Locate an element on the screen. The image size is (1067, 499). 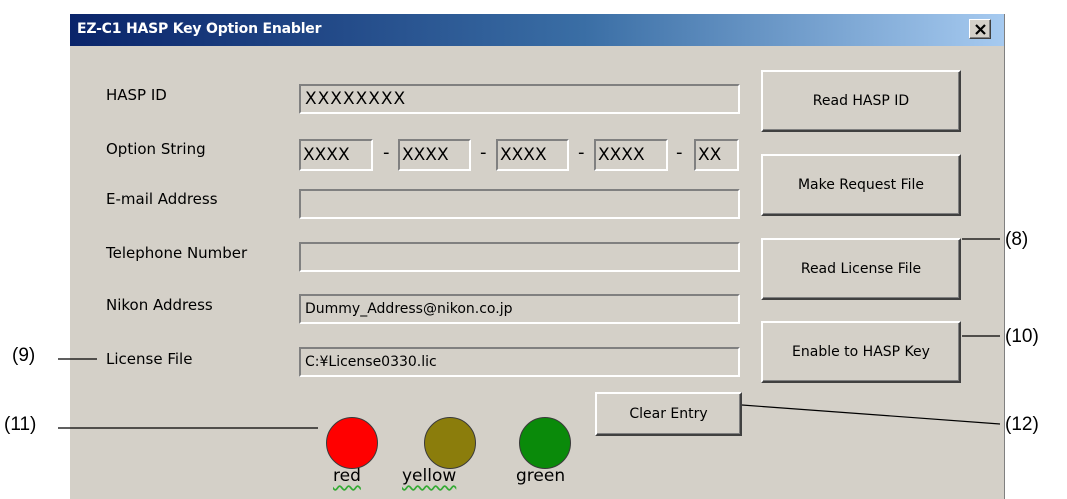
callout-8: (8) is located at coordinates (1017, 239).